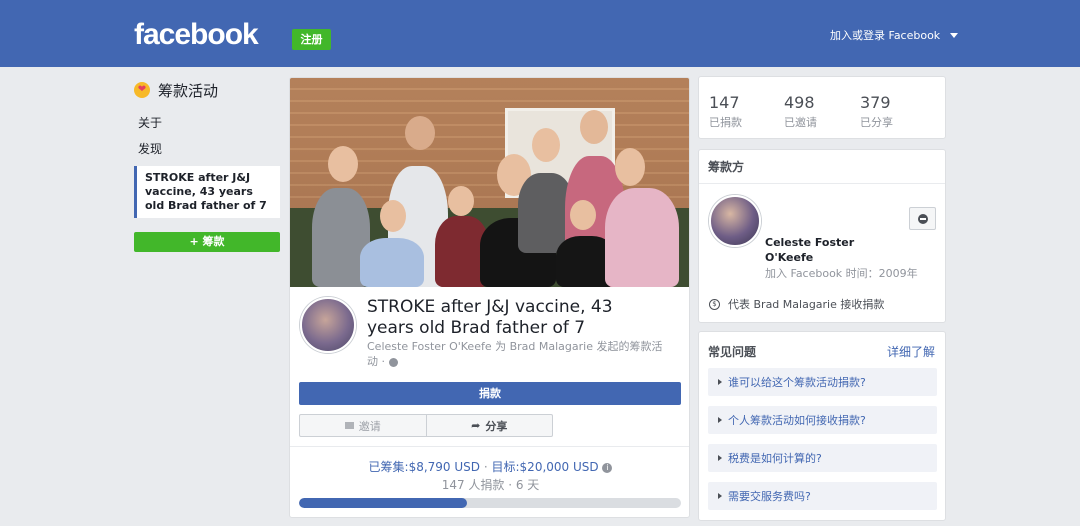  What do you see at coordinates (735, 221) in the screenshot?
I see `organizer-avatar` at bounding box center [735, 221].